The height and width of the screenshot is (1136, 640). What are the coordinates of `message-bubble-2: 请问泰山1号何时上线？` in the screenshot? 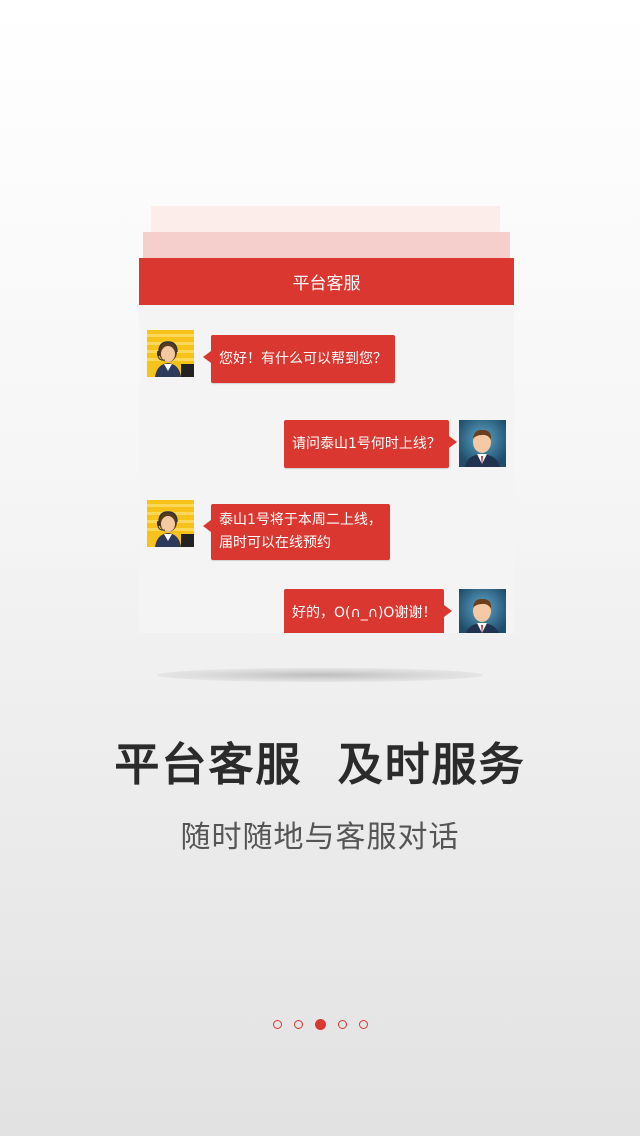 It's located at (370, 444).